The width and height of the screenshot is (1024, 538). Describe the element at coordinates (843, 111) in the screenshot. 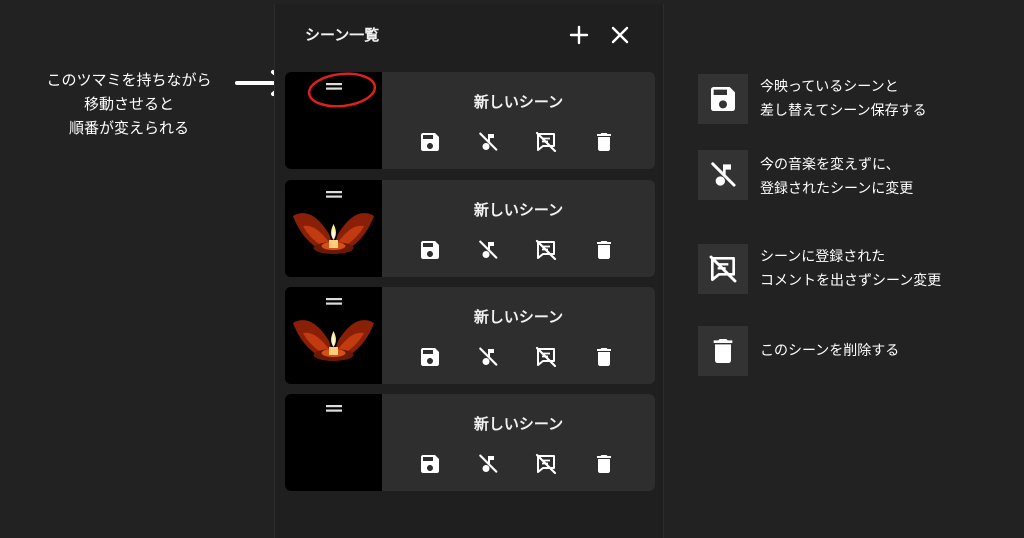

I see `legend-line: 差し替えてシーン保存する` at that location.